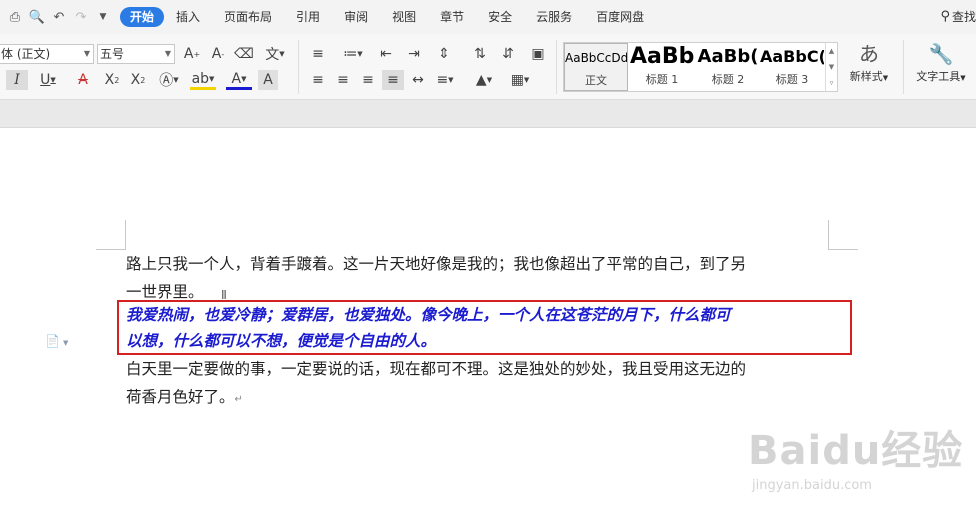  I want to click on style-heading-2: AaBb( 标题 2, so click(728, 67).